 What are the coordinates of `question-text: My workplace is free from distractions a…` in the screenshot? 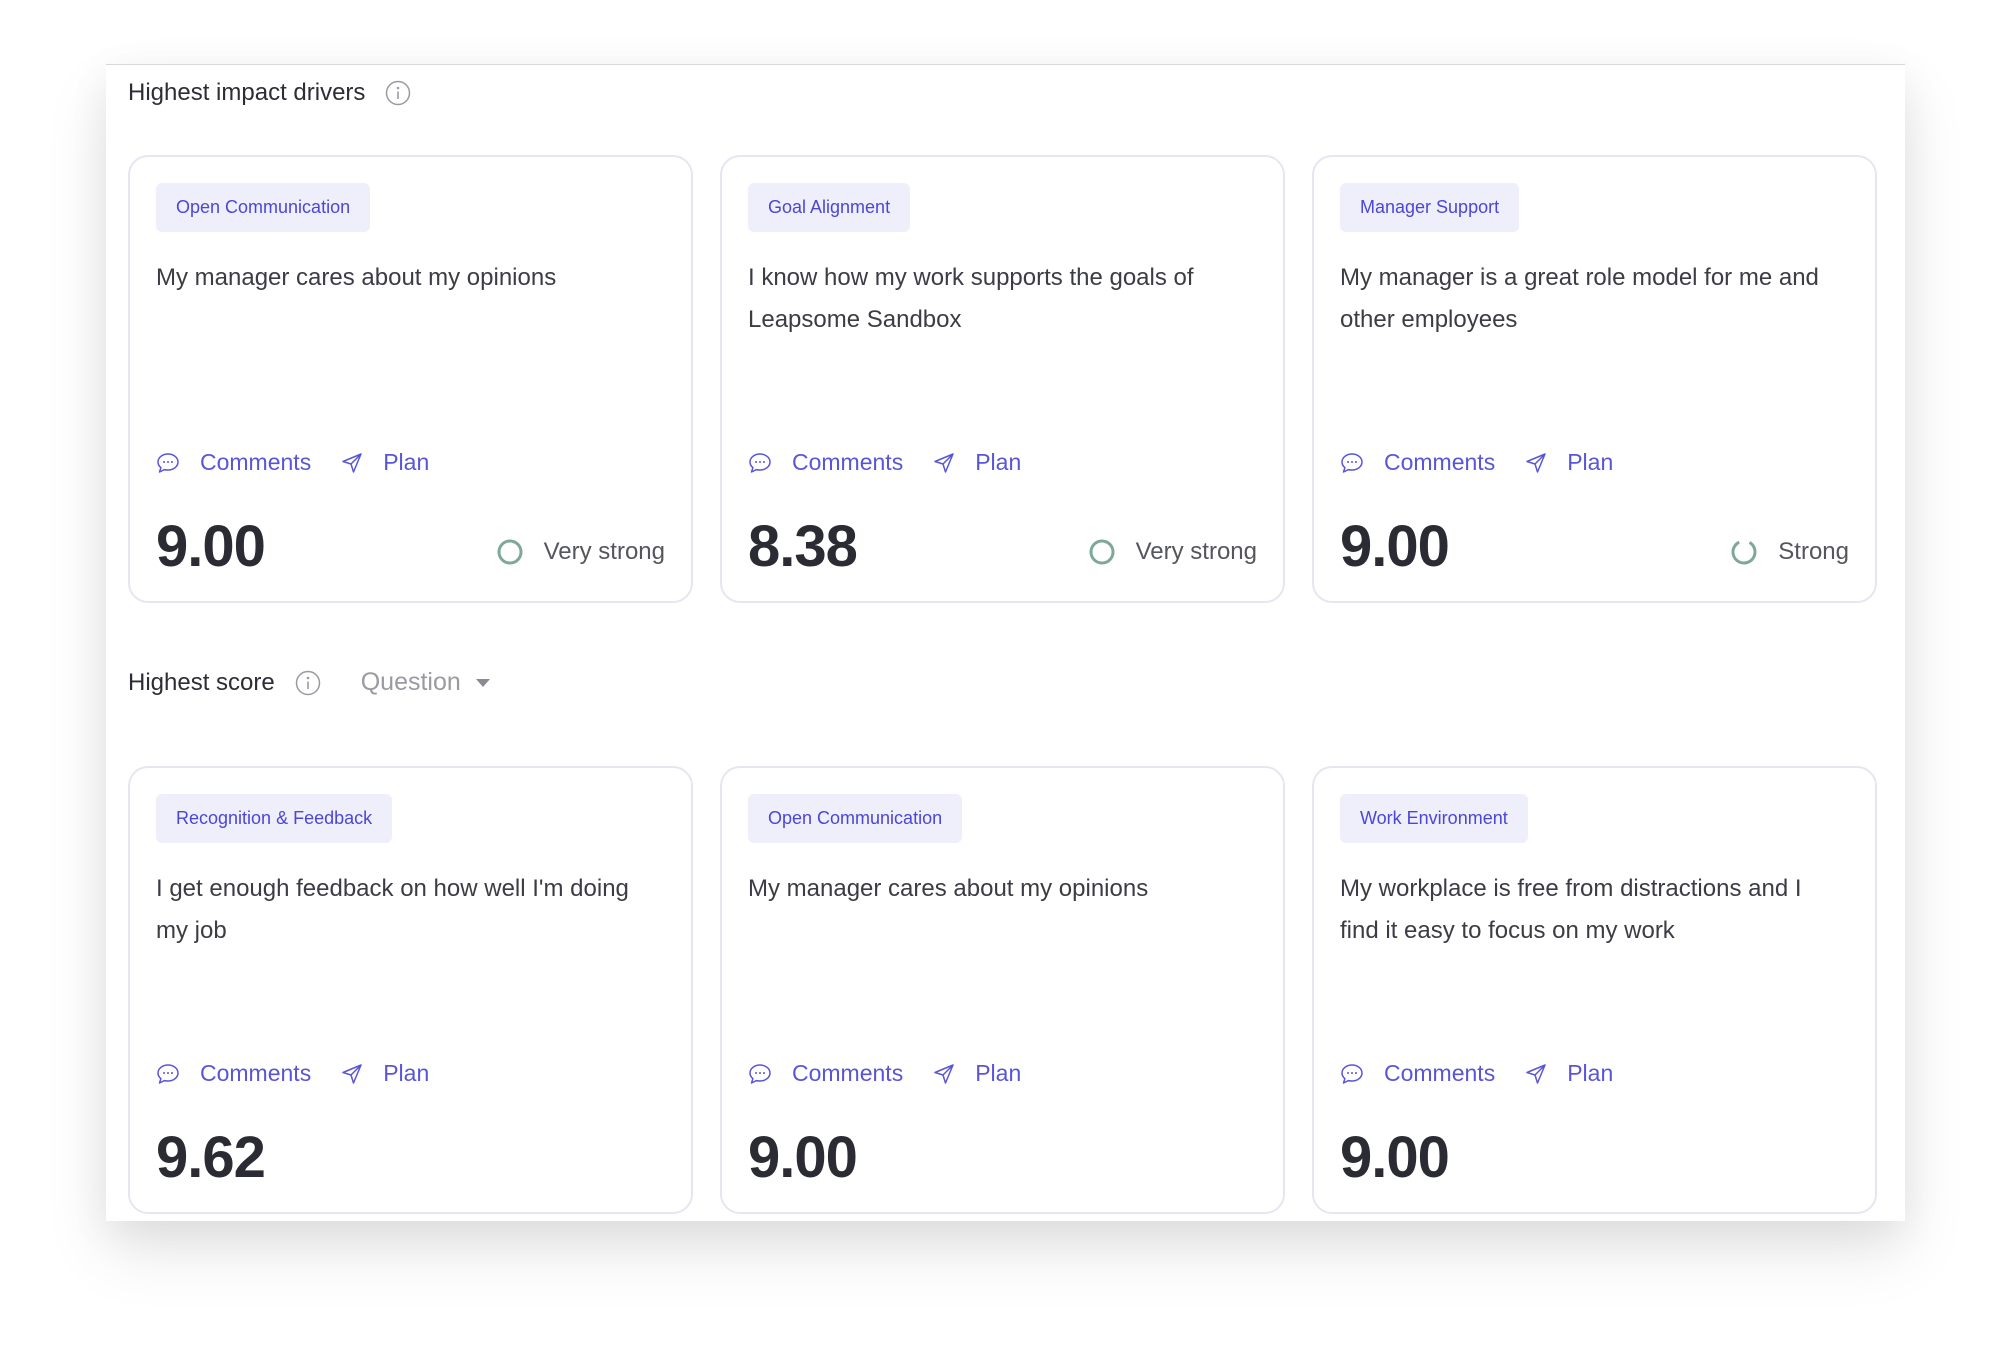 It's located at (1571, 909).